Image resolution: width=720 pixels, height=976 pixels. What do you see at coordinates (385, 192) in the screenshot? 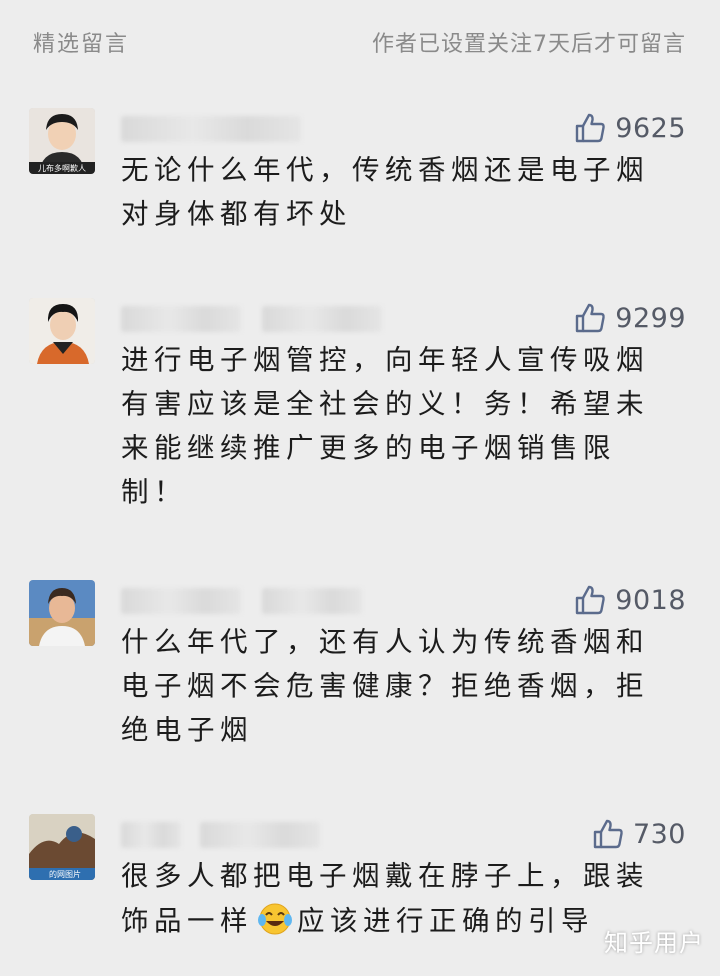
I see `comment-text: 无论什么年代，传统香烟还是电子烟对身体都有坏处` at bounding box center [385, 192].